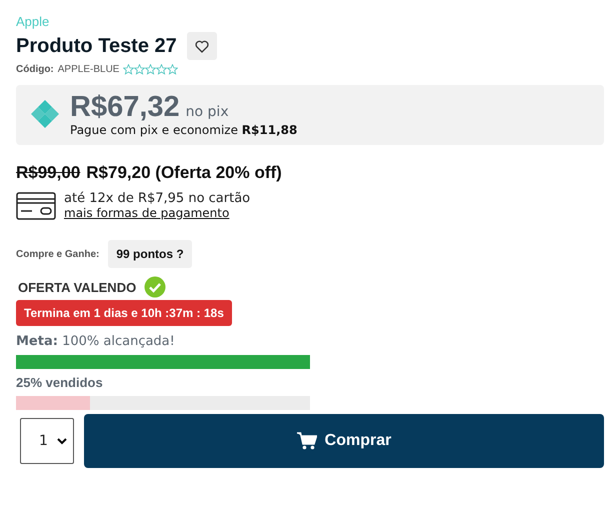 The image size is (612, 510). What do you see at coordinates (60, 382) in the screenshot?
I see `sold-text: 25% vendidos` at bounding box center [60, 382].